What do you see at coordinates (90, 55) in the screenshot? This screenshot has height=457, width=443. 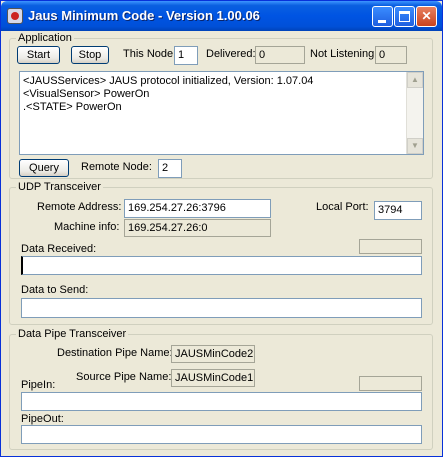 I see `stop-button: Stop` at bounding box center [90, 55].